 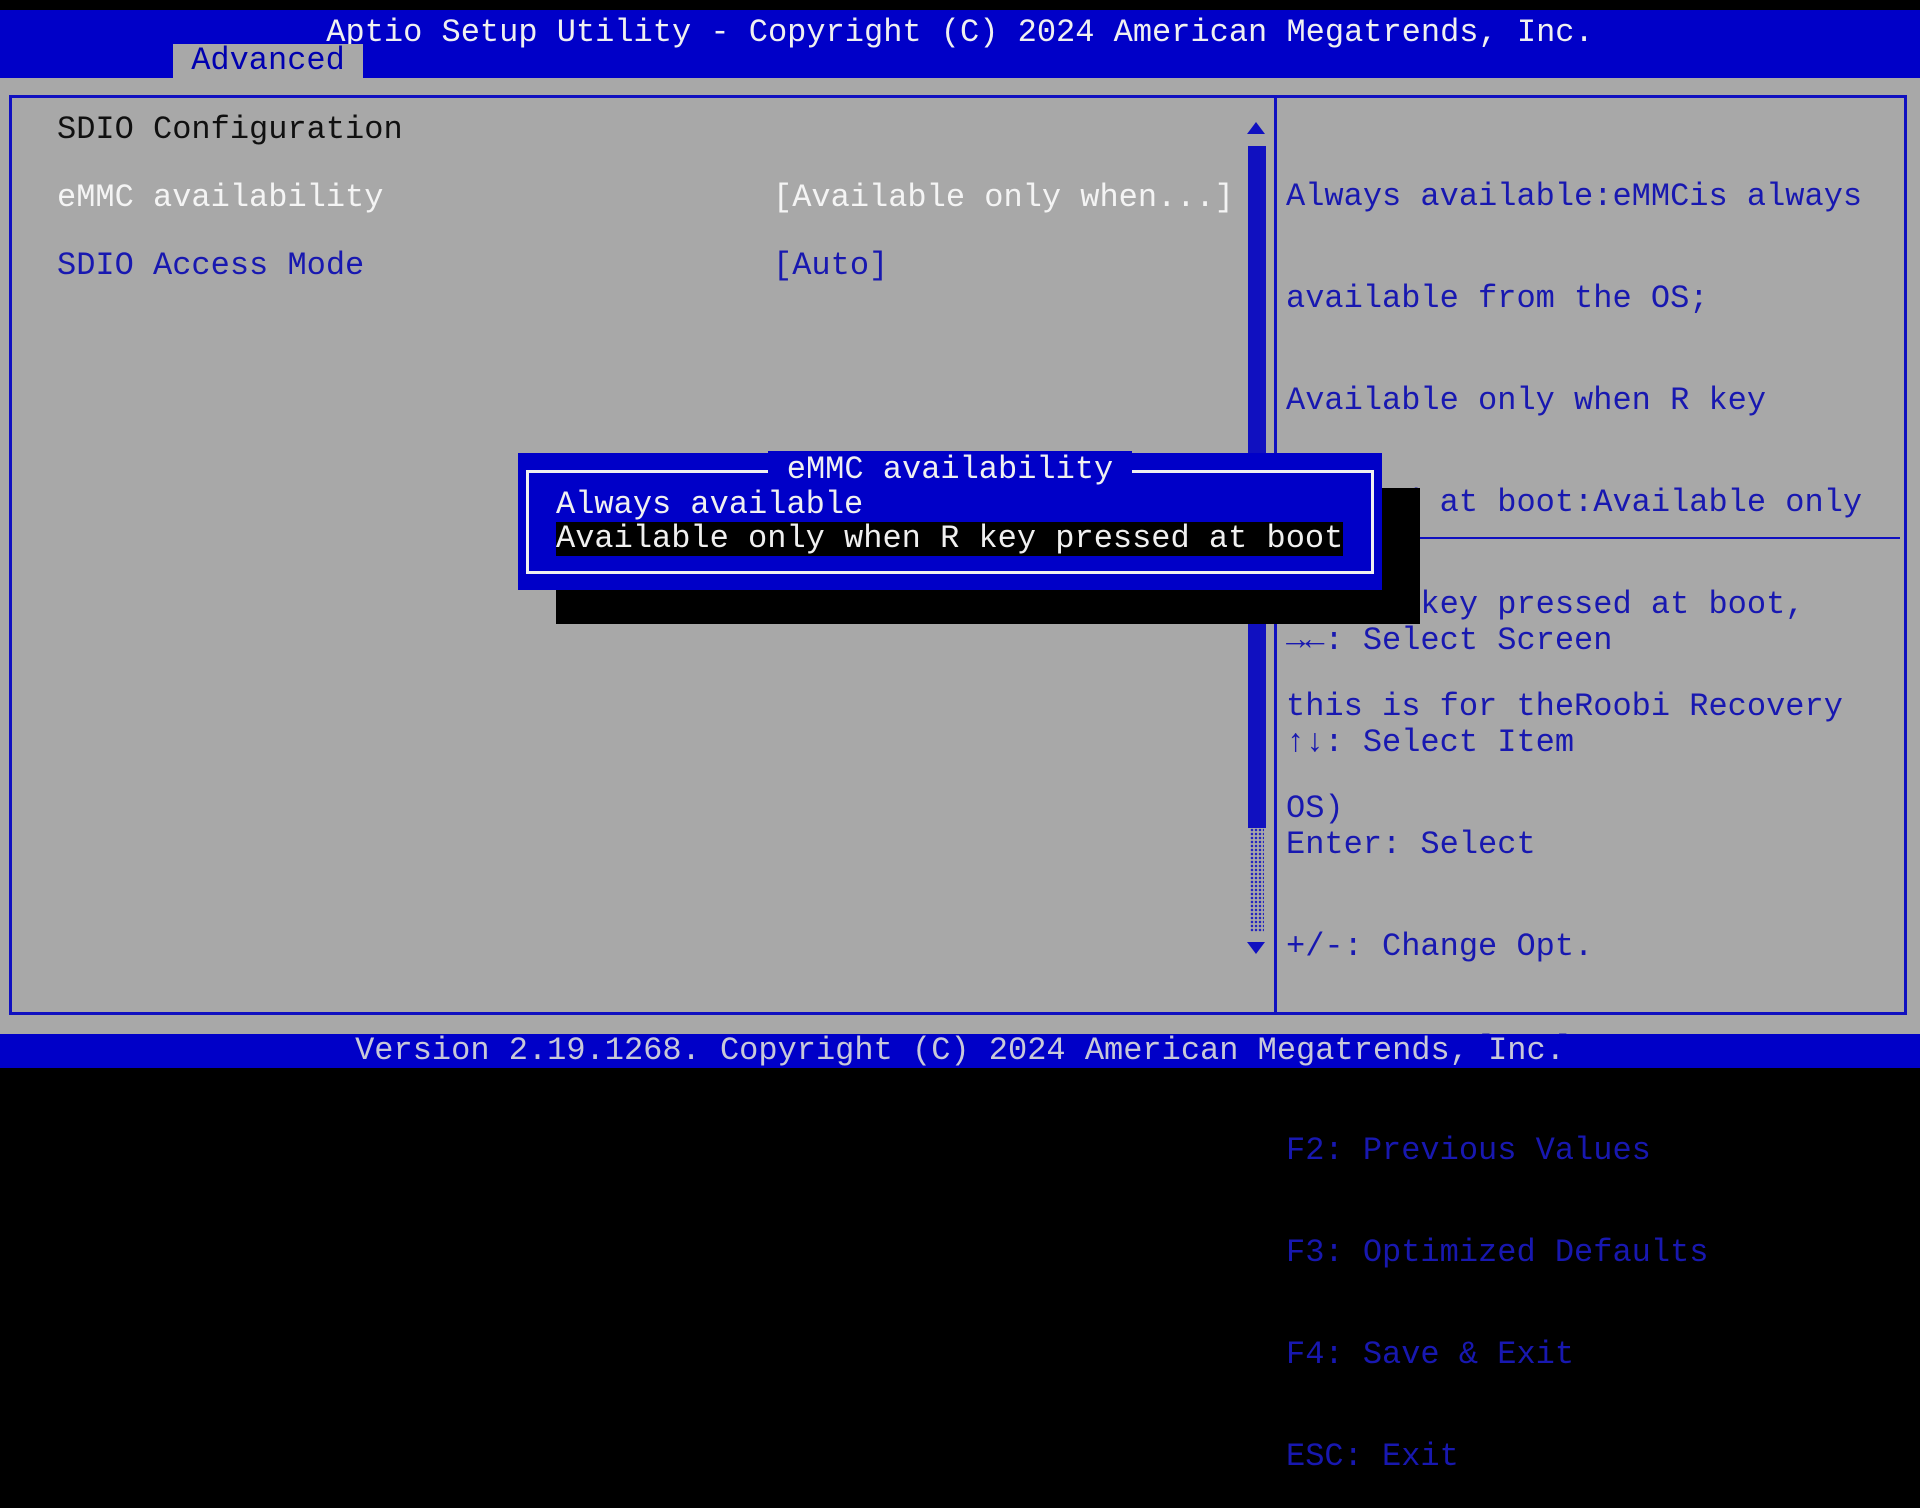 I want to click on key-enter-select: Enter: Select, so click(x=1411, y=844).